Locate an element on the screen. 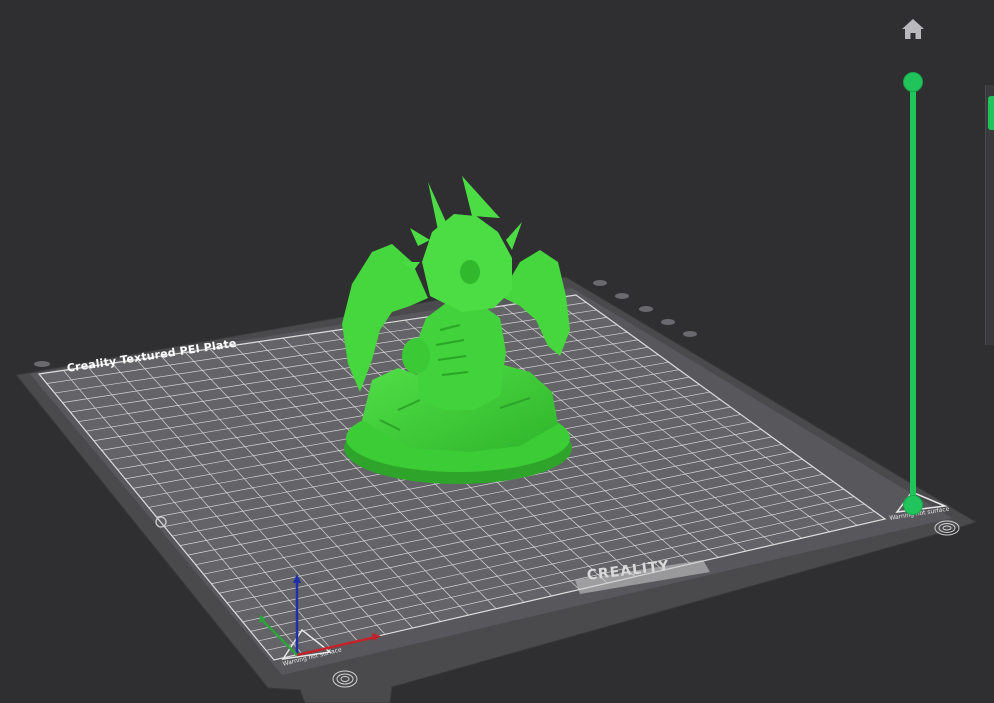 The height and width of the screenshot is (703, 994). home-view-button is located at coordinates (913, 29).